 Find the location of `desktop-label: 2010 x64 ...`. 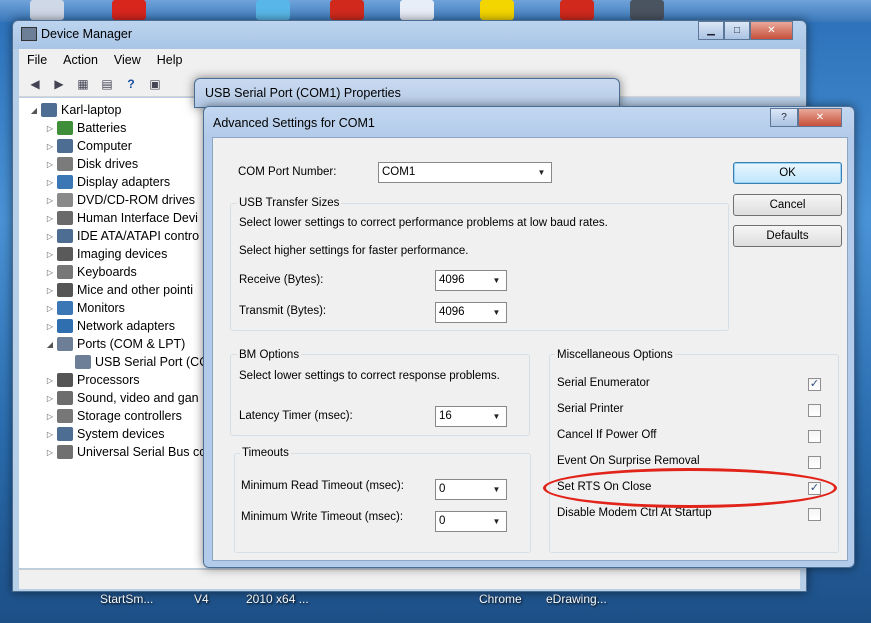

desktop-label: 2010 x64 ... is located at coordinates (277, 599).